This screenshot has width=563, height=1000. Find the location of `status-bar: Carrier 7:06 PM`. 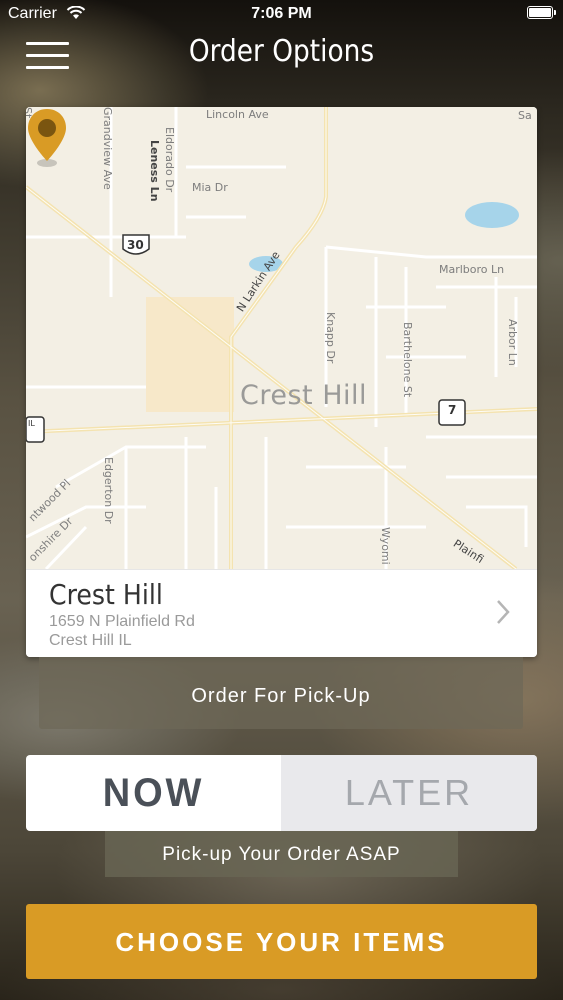

status-bar: Carrier 7:06 PM is located at coordinates (281, 14).